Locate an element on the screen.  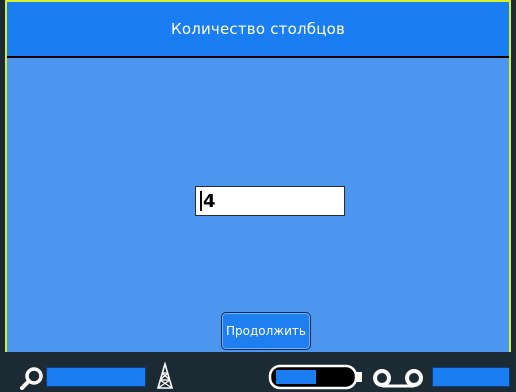
dialog-title: Количество столбцов is located at coordinates (258, 29).